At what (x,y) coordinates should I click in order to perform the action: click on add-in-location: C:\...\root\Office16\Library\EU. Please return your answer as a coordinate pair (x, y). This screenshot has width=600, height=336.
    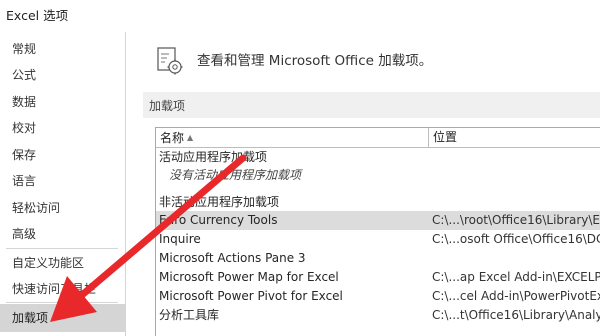
    Looking at the image, I should click on (516, 220).